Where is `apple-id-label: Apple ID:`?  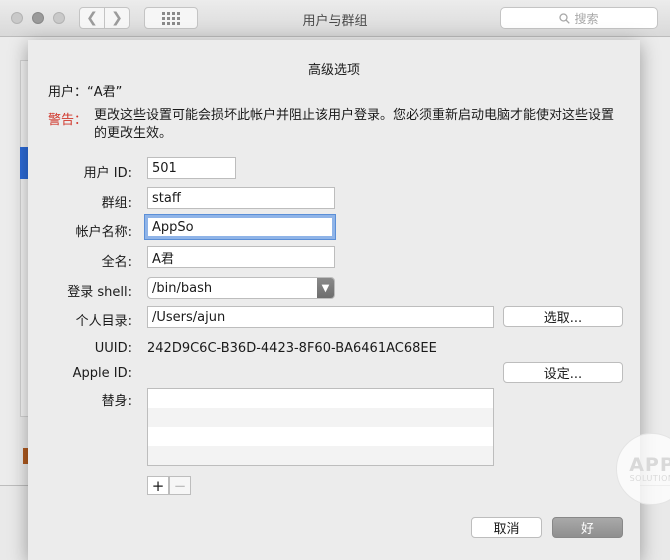 apple-id-label: Apple ID: is located at coordinates (102, 373).